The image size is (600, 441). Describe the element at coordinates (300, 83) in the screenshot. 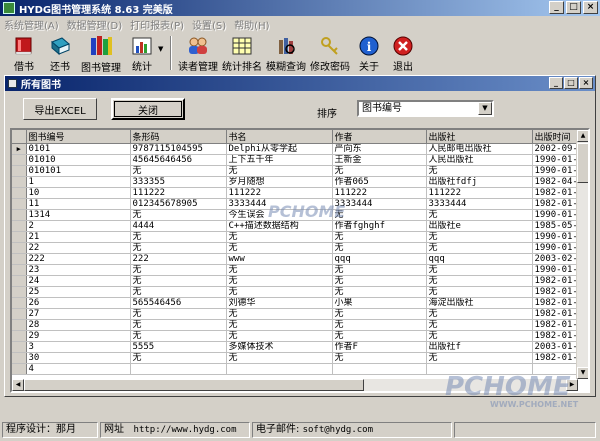

I see `child-titlebar: 所有图书 _ □ ×` at that location.